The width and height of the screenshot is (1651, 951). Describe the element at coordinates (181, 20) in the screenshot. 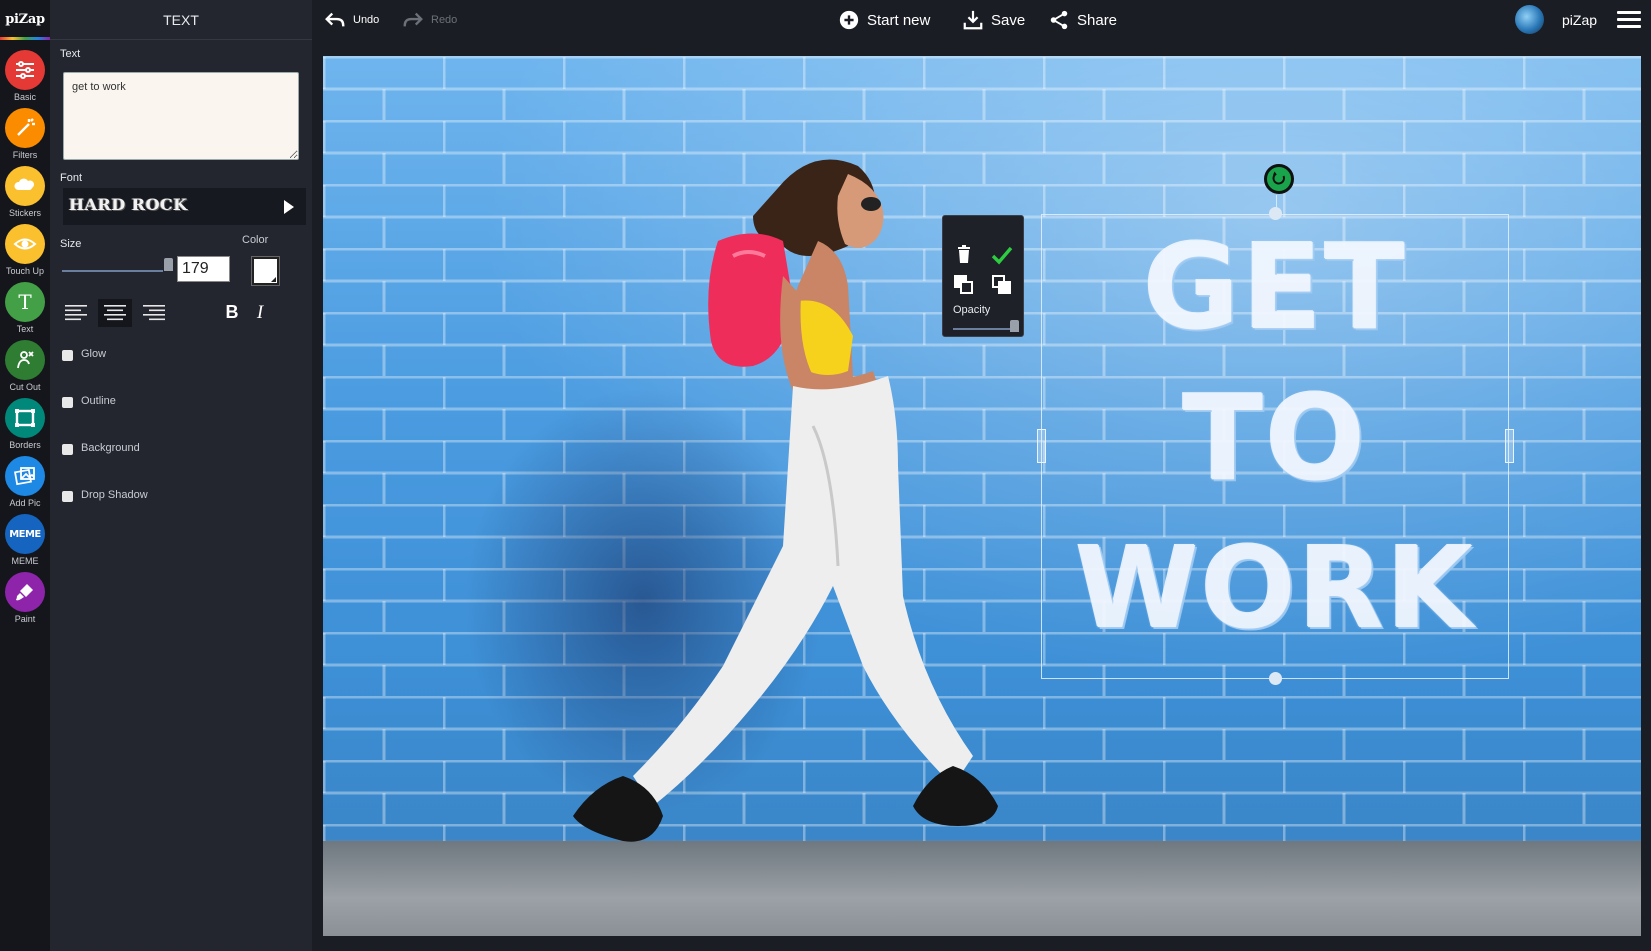

I see `panel-title: TEXT` at that location.